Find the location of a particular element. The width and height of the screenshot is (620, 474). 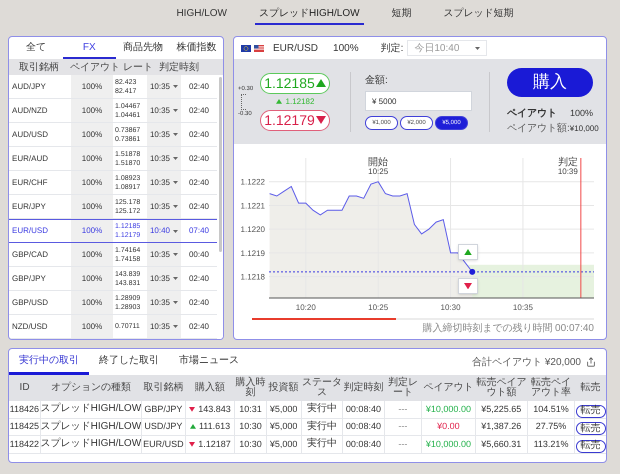

resale-rate-cell: 104.51% is located at coordinates (551, 409).